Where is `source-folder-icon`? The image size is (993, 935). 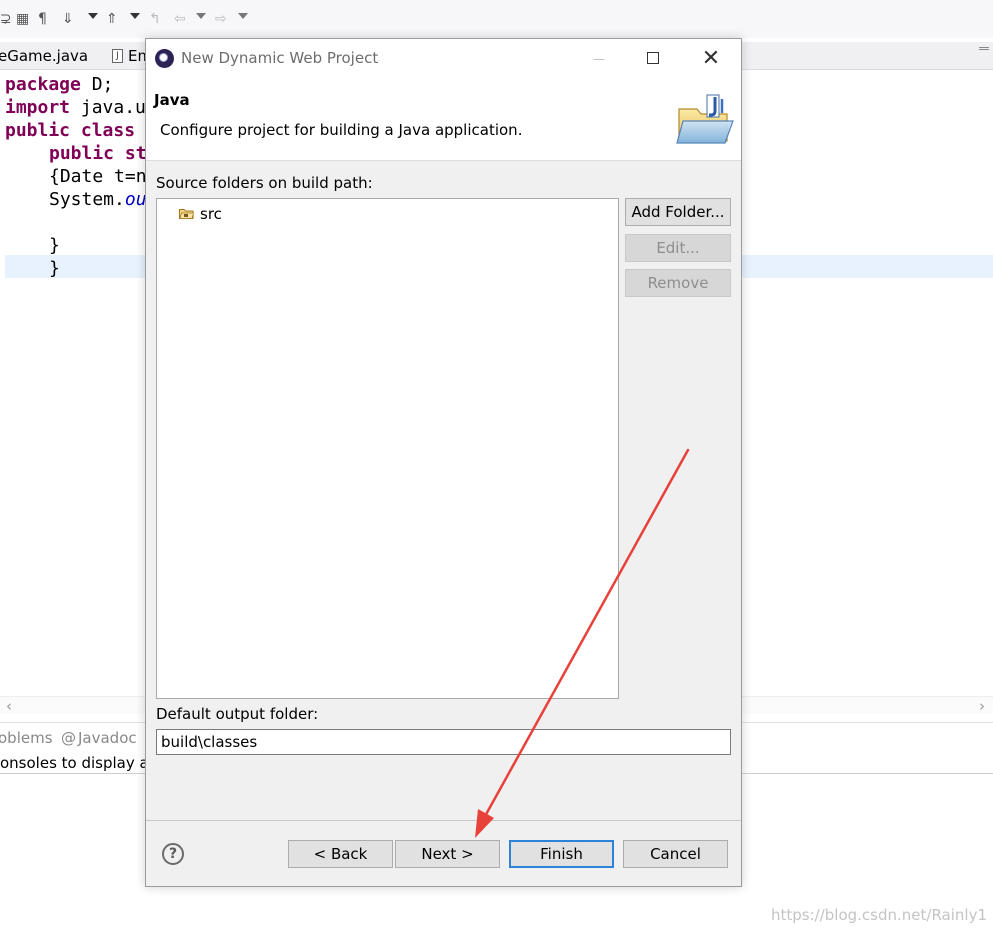 source-folder-icon is located at coordinates (186, 214).